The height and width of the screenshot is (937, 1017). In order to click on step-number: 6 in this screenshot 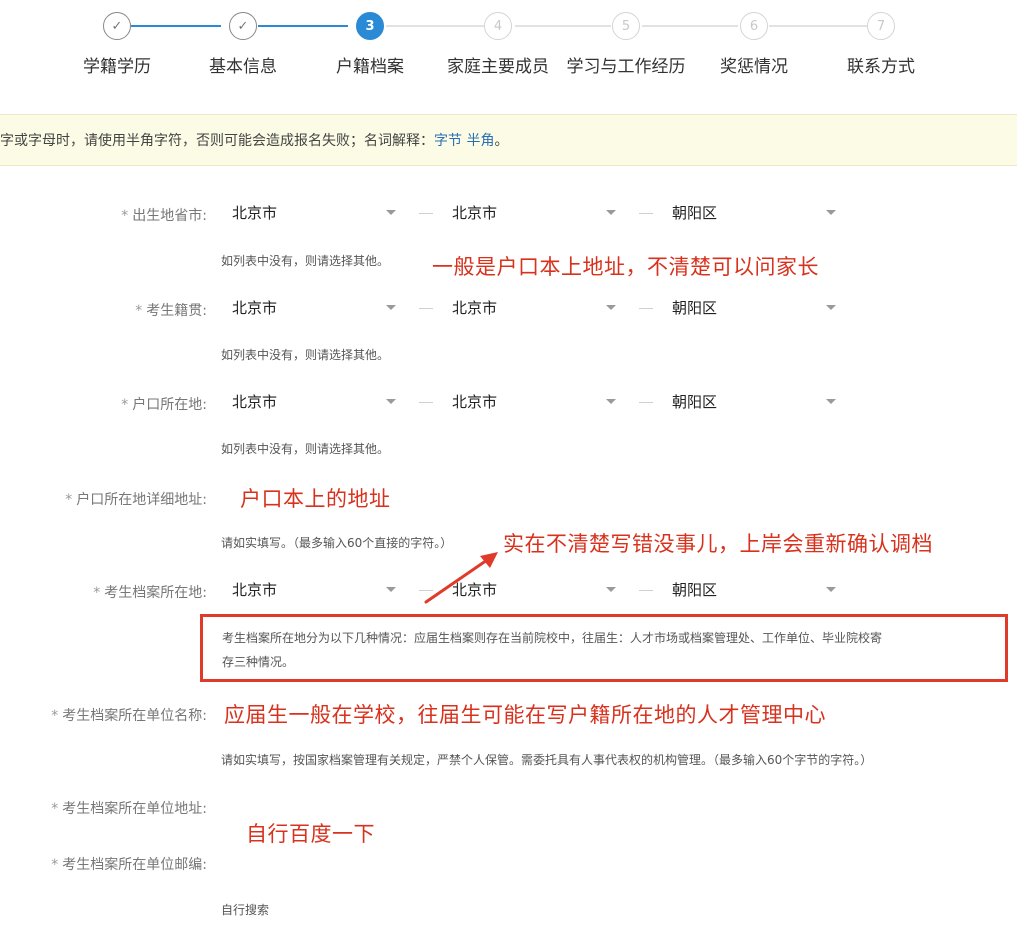, I will do `click(754, 26)`.